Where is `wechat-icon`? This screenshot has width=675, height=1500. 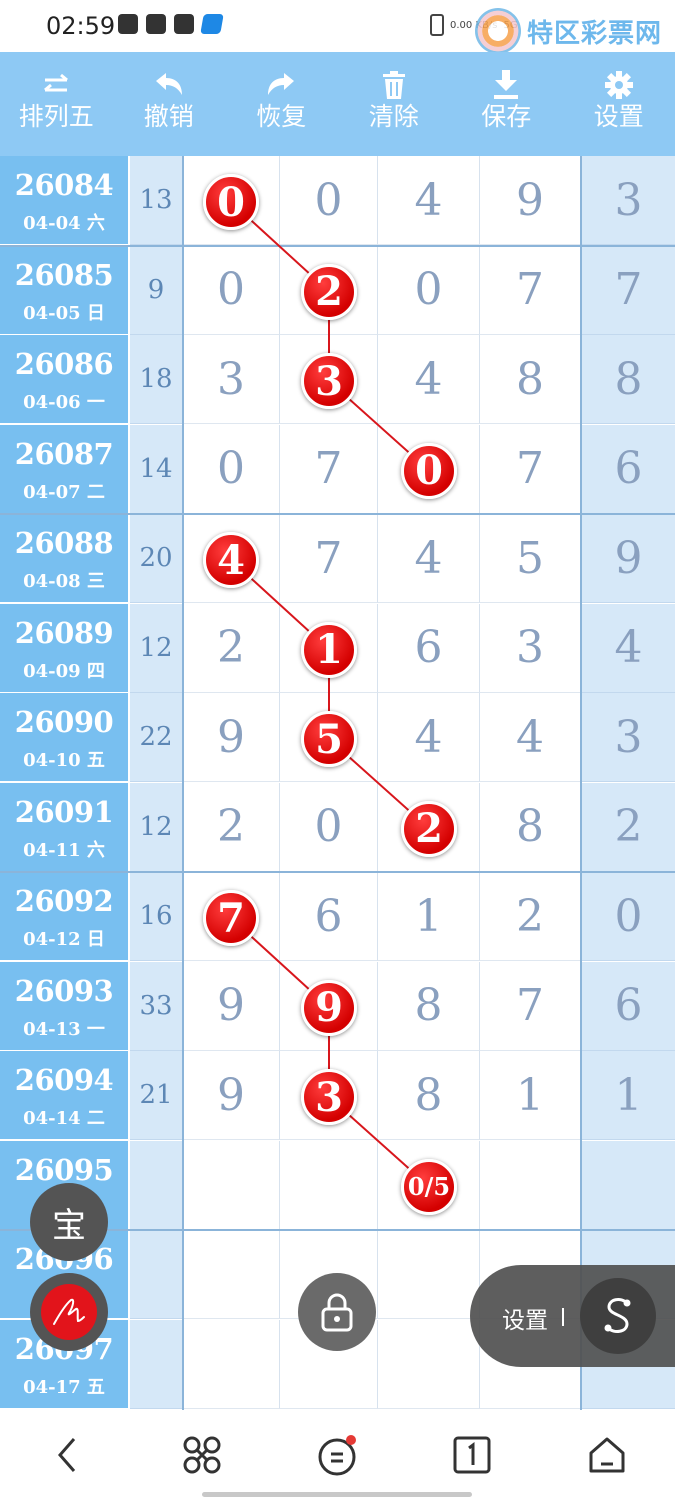
wechat-icon is located at coordinates (128, 24).